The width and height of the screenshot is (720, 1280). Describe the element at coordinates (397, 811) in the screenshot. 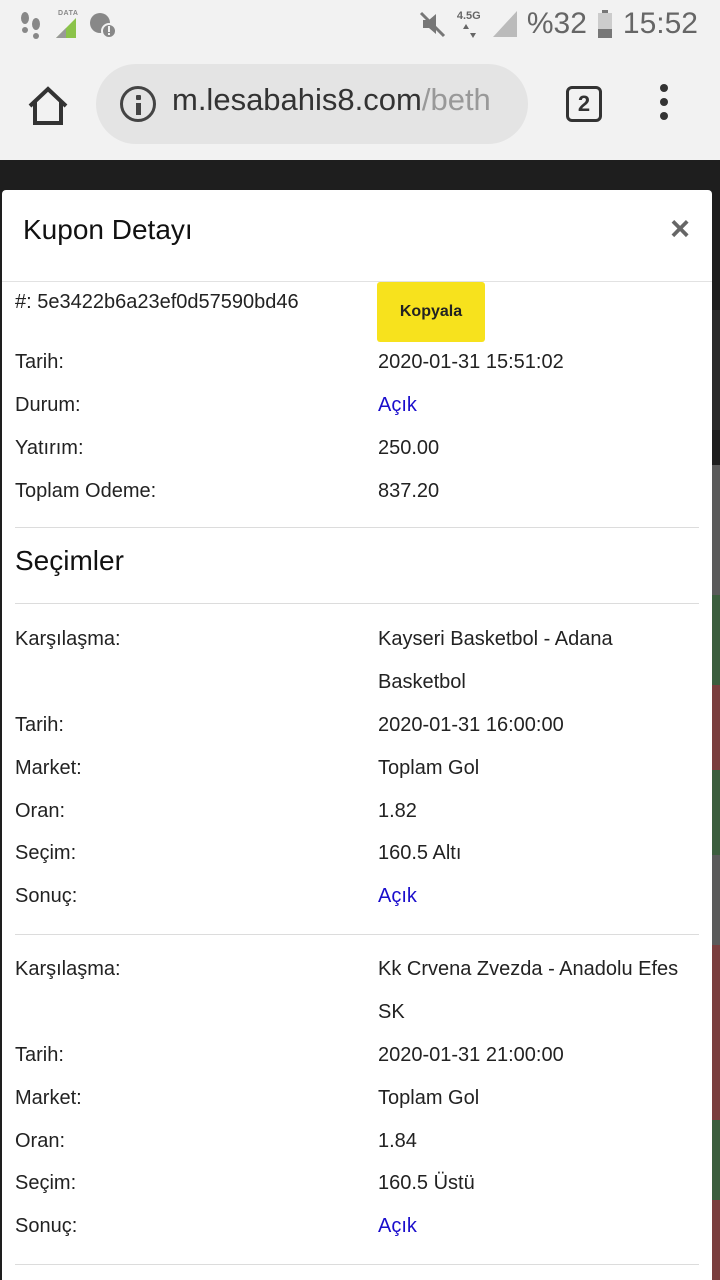

I see `odds-value: 1.82` at that location.